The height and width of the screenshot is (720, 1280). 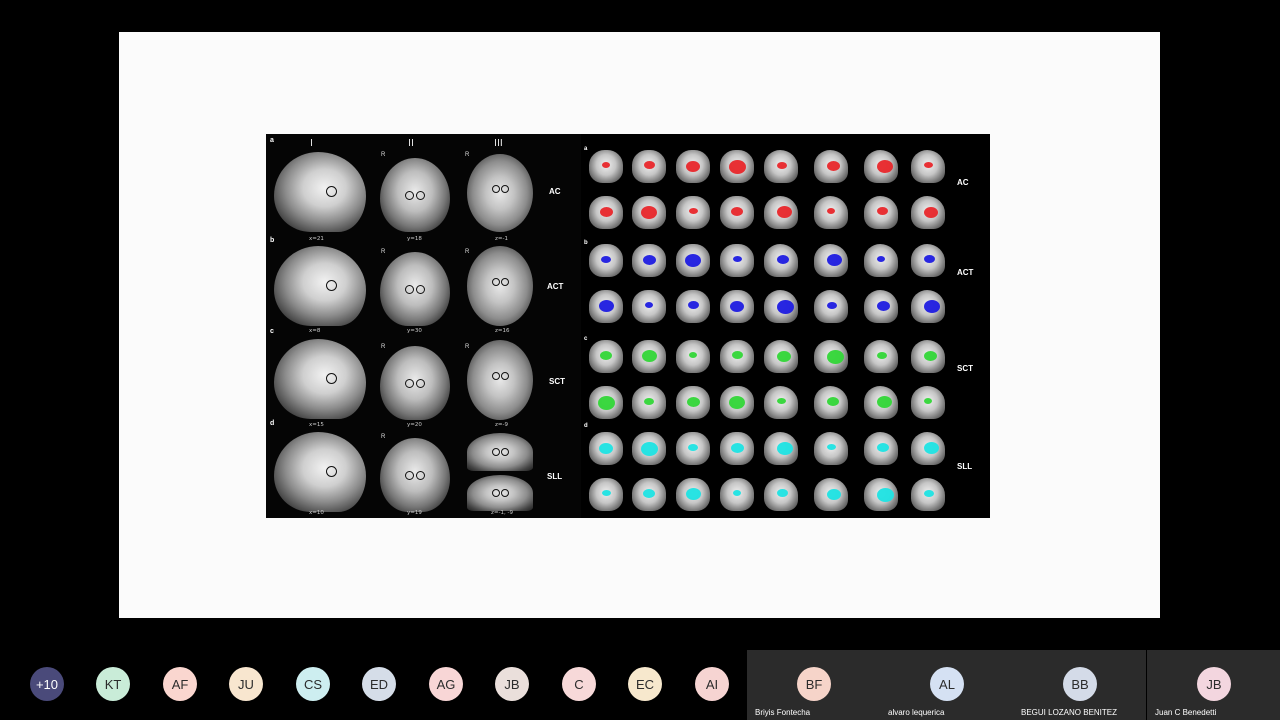 I want to click on participant-name: Juan C Benedetti, so click(x=1186, y=712).